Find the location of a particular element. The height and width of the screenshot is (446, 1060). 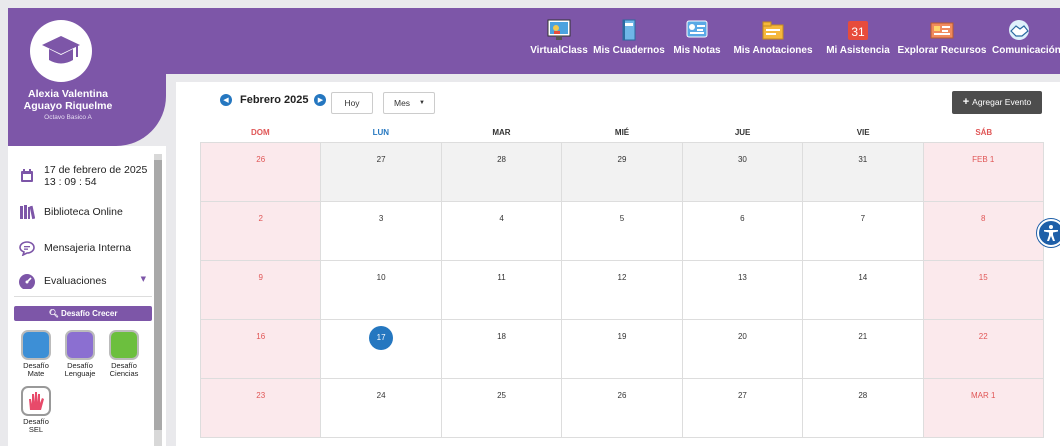

calendar-day-cell: MAR 1 is located at coordinates (983, 408).